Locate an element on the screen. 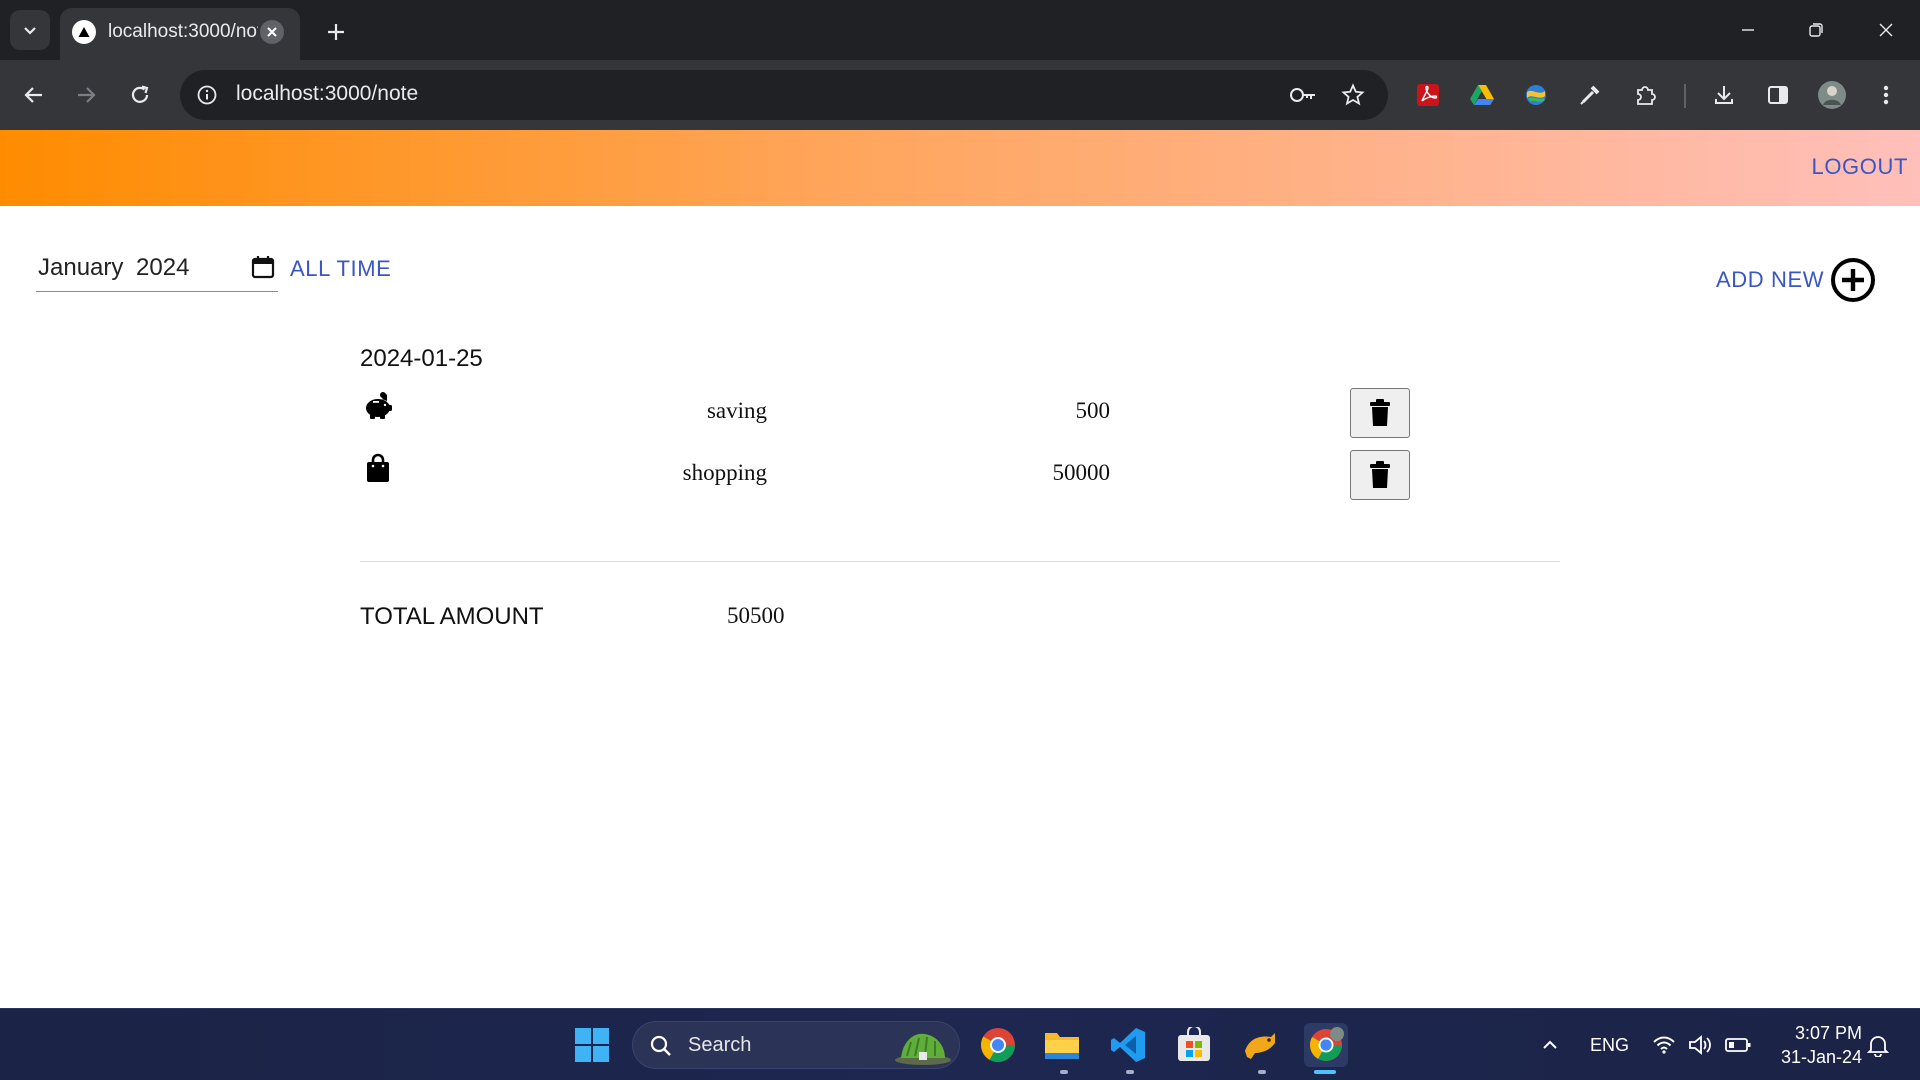 This screenshot has width=1920, height=1080. chrome-taskbar-icon is located at coordinates (998, 1045).